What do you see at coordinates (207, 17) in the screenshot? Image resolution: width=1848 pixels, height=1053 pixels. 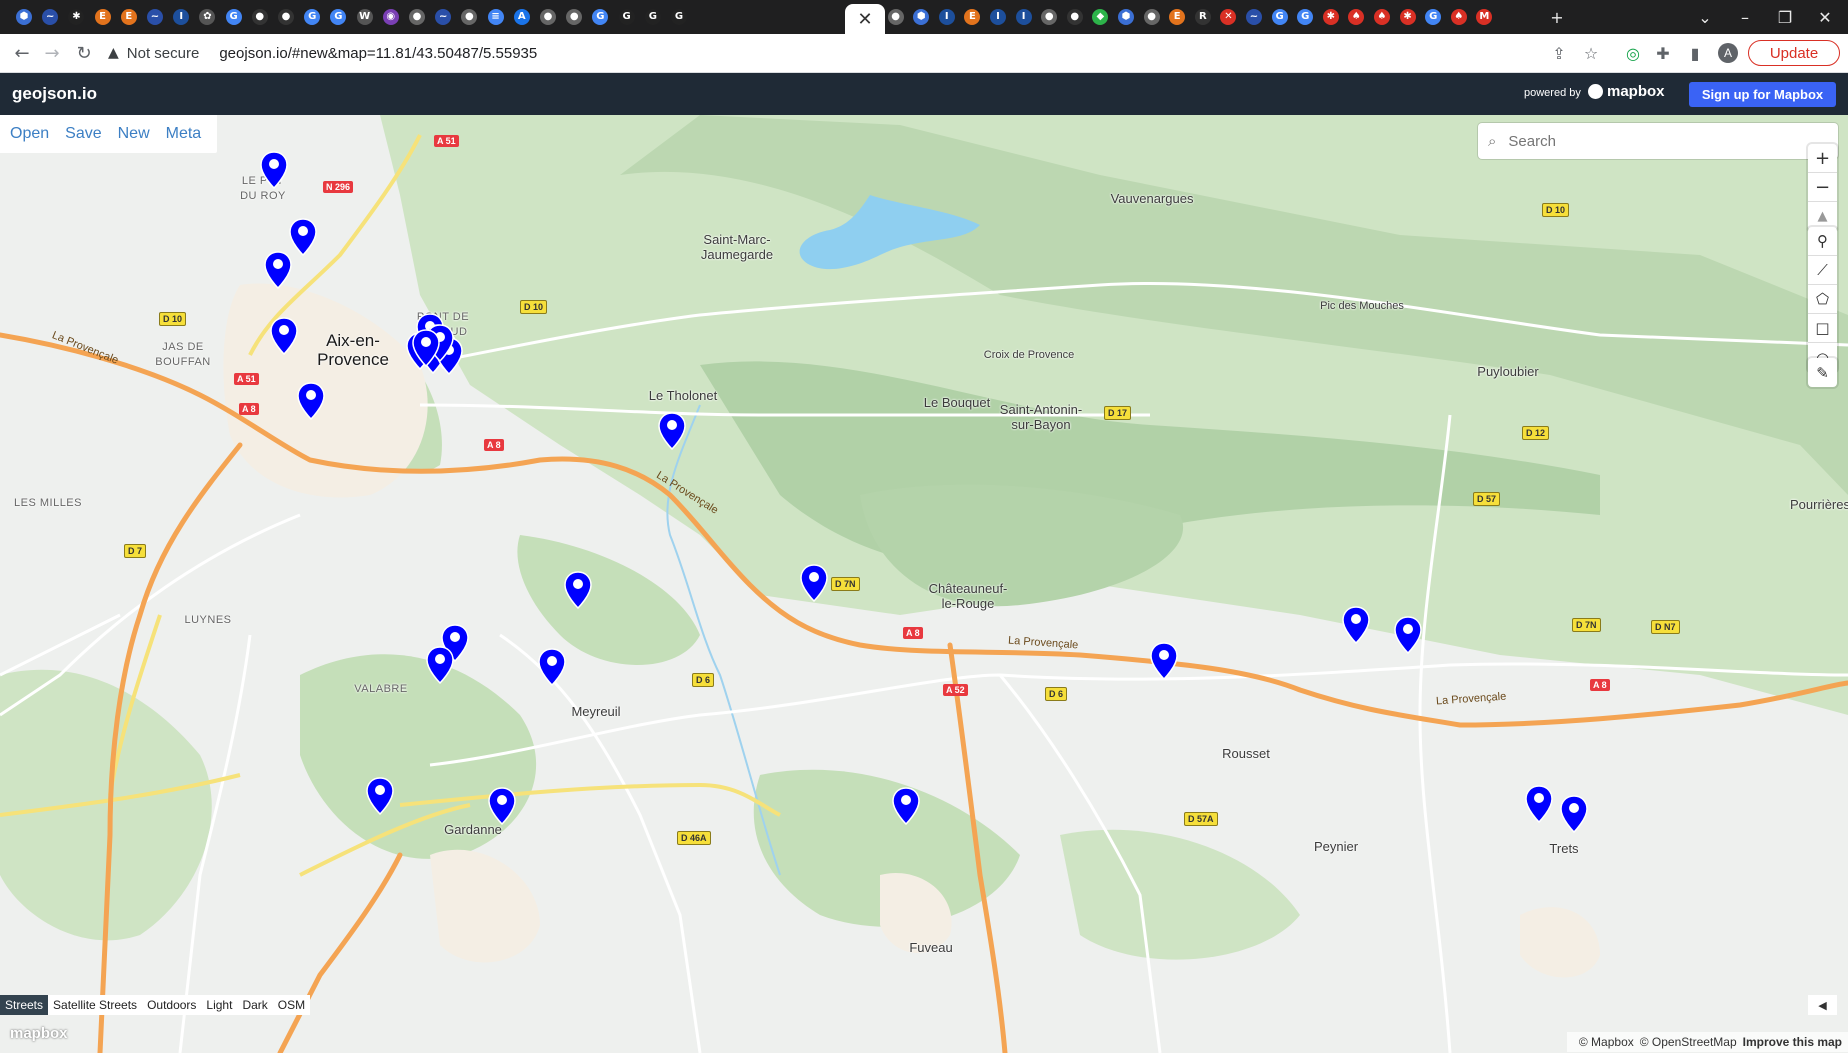 I see `browser-tab: ✿` at bounding box center [207, 17].